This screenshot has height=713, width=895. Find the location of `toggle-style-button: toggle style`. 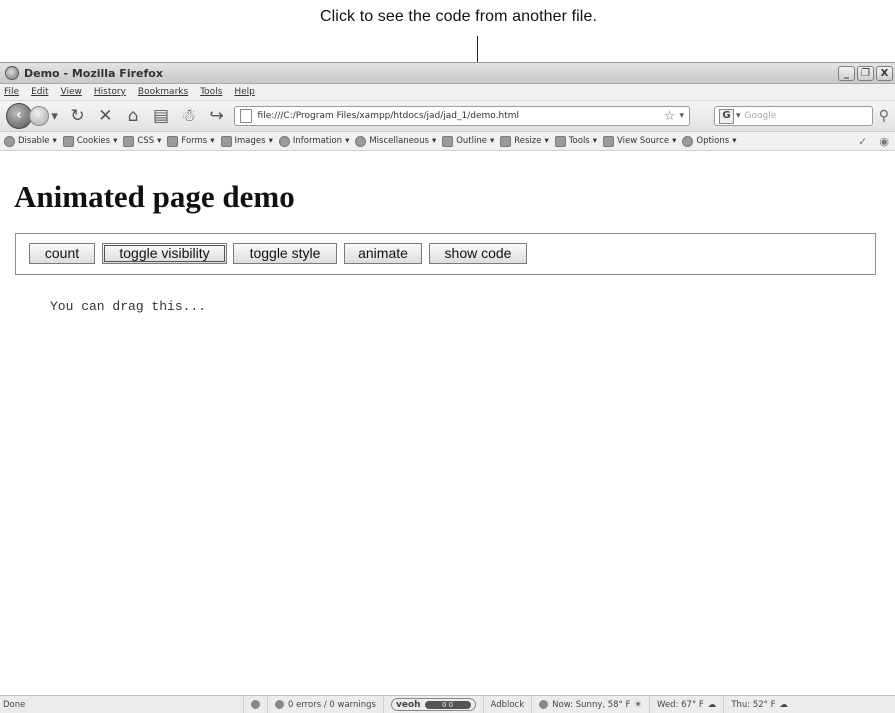

toggle-style-button: toggle style is located at coordinates (285, 253).